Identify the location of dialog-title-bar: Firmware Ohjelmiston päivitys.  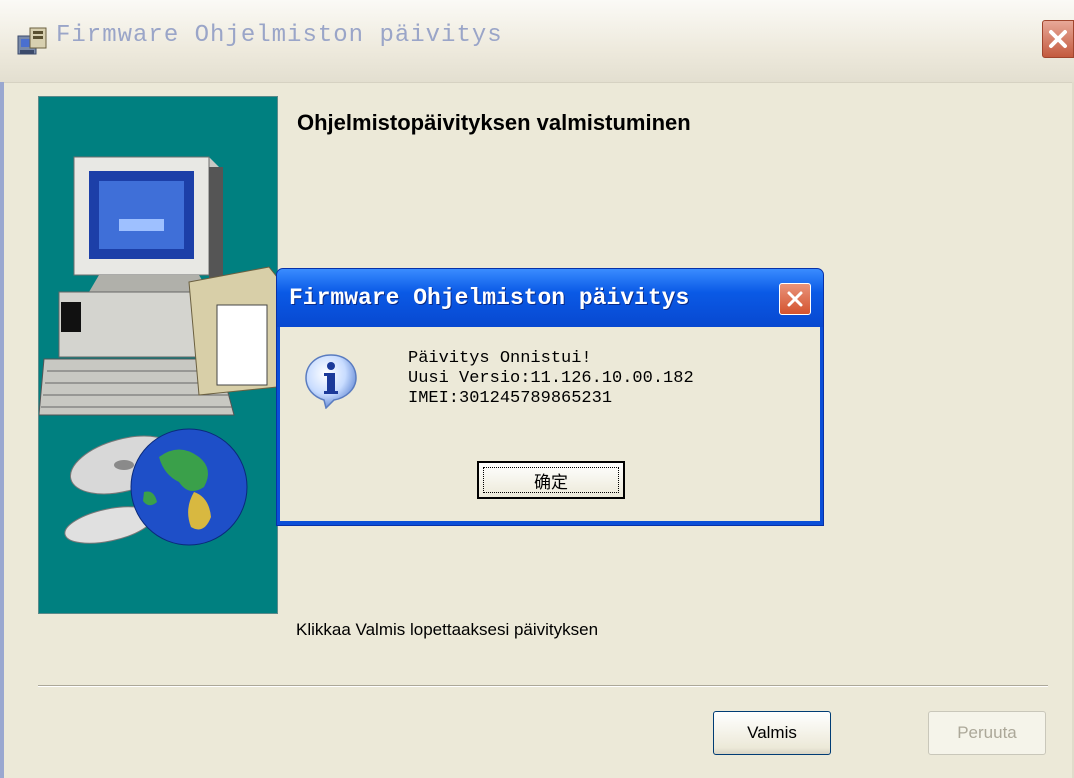
(550, 298).